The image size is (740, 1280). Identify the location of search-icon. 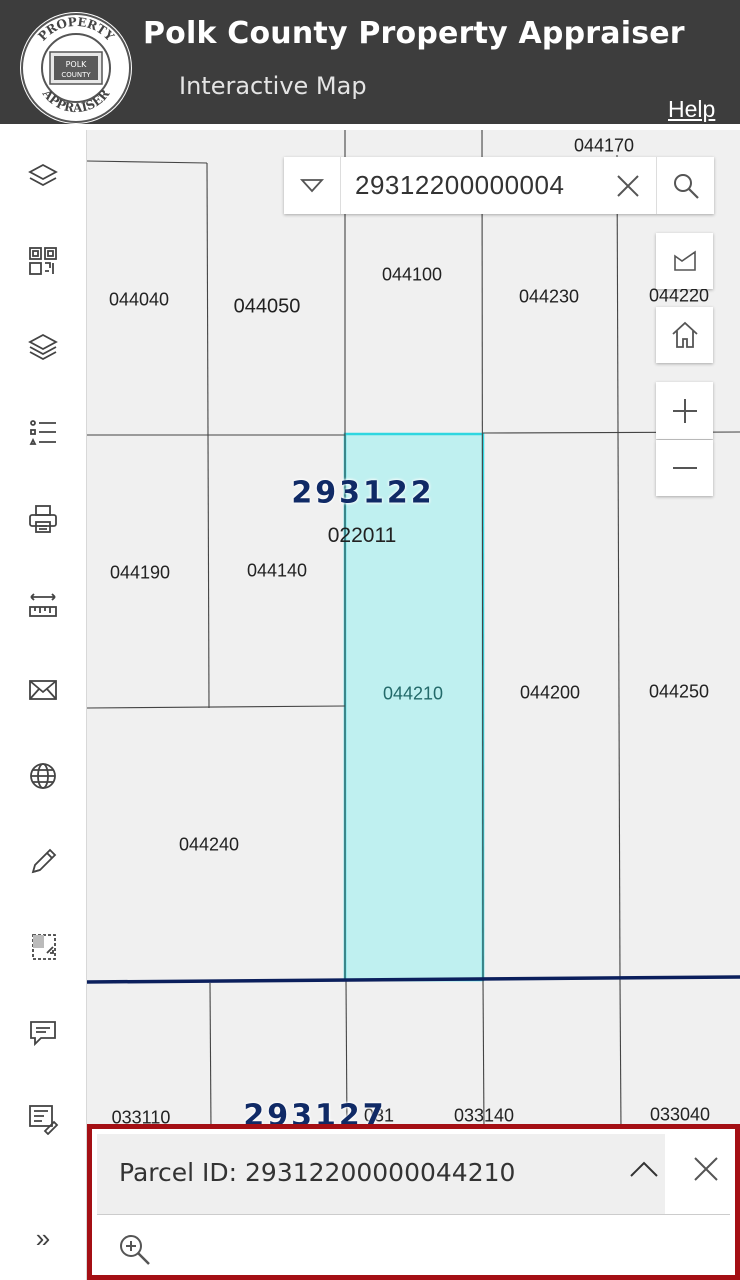
(686, 186).